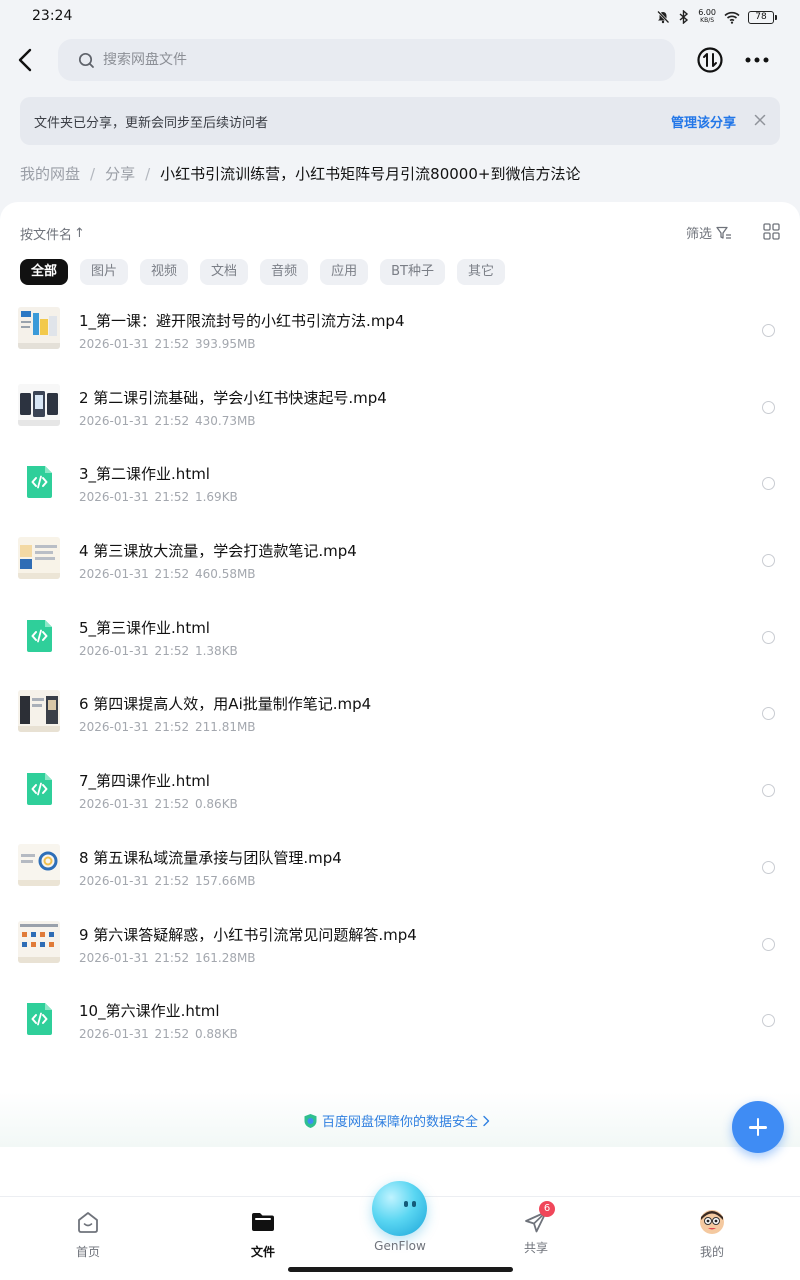 This screenshot has width=800, height=1280. What do you see at coordinates (263, 1222) in the screenshot?
I see `folder-icon` at bounding box center [263, 1222].